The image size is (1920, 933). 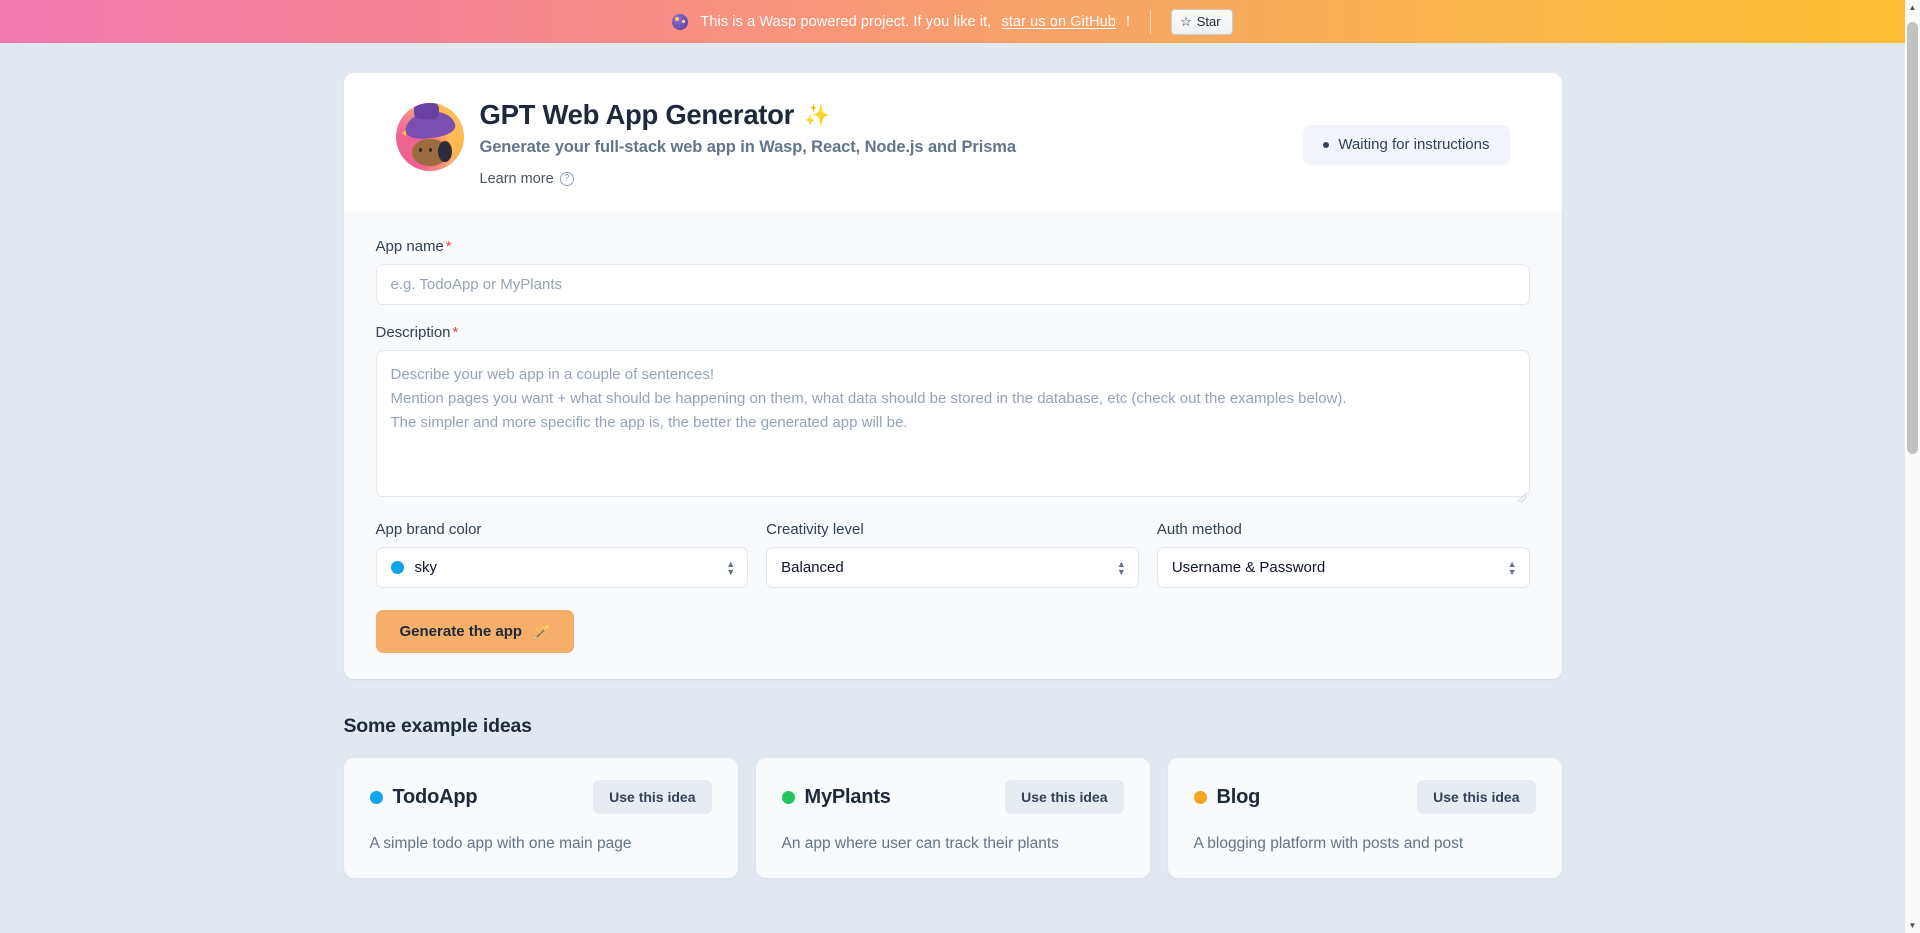 What do you see at coordinates (953, 332) in the screenshot?
I see `description-label: Description *` at bounding box center [953, 332].